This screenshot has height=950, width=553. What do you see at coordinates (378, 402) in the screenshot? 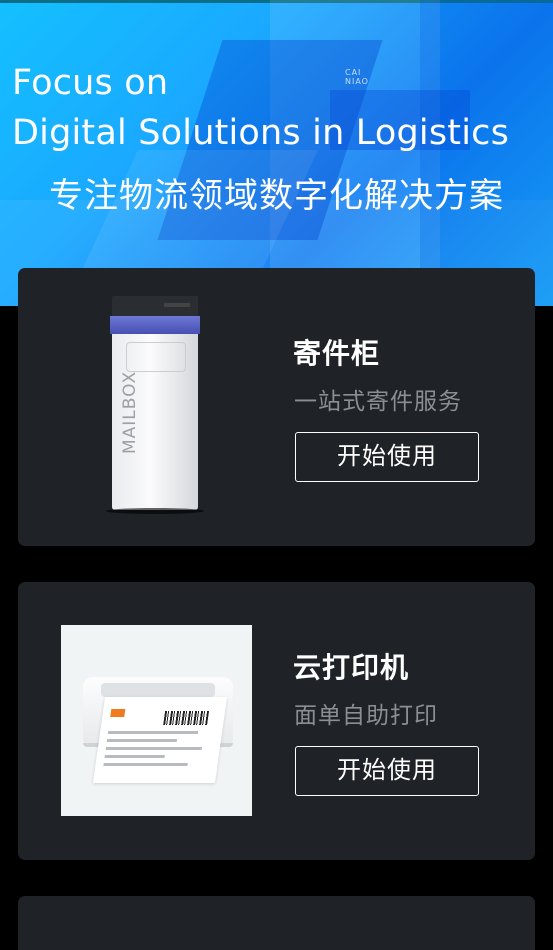
I see `card-description: 一站式寄件服务` at bounding box center [378, 402].